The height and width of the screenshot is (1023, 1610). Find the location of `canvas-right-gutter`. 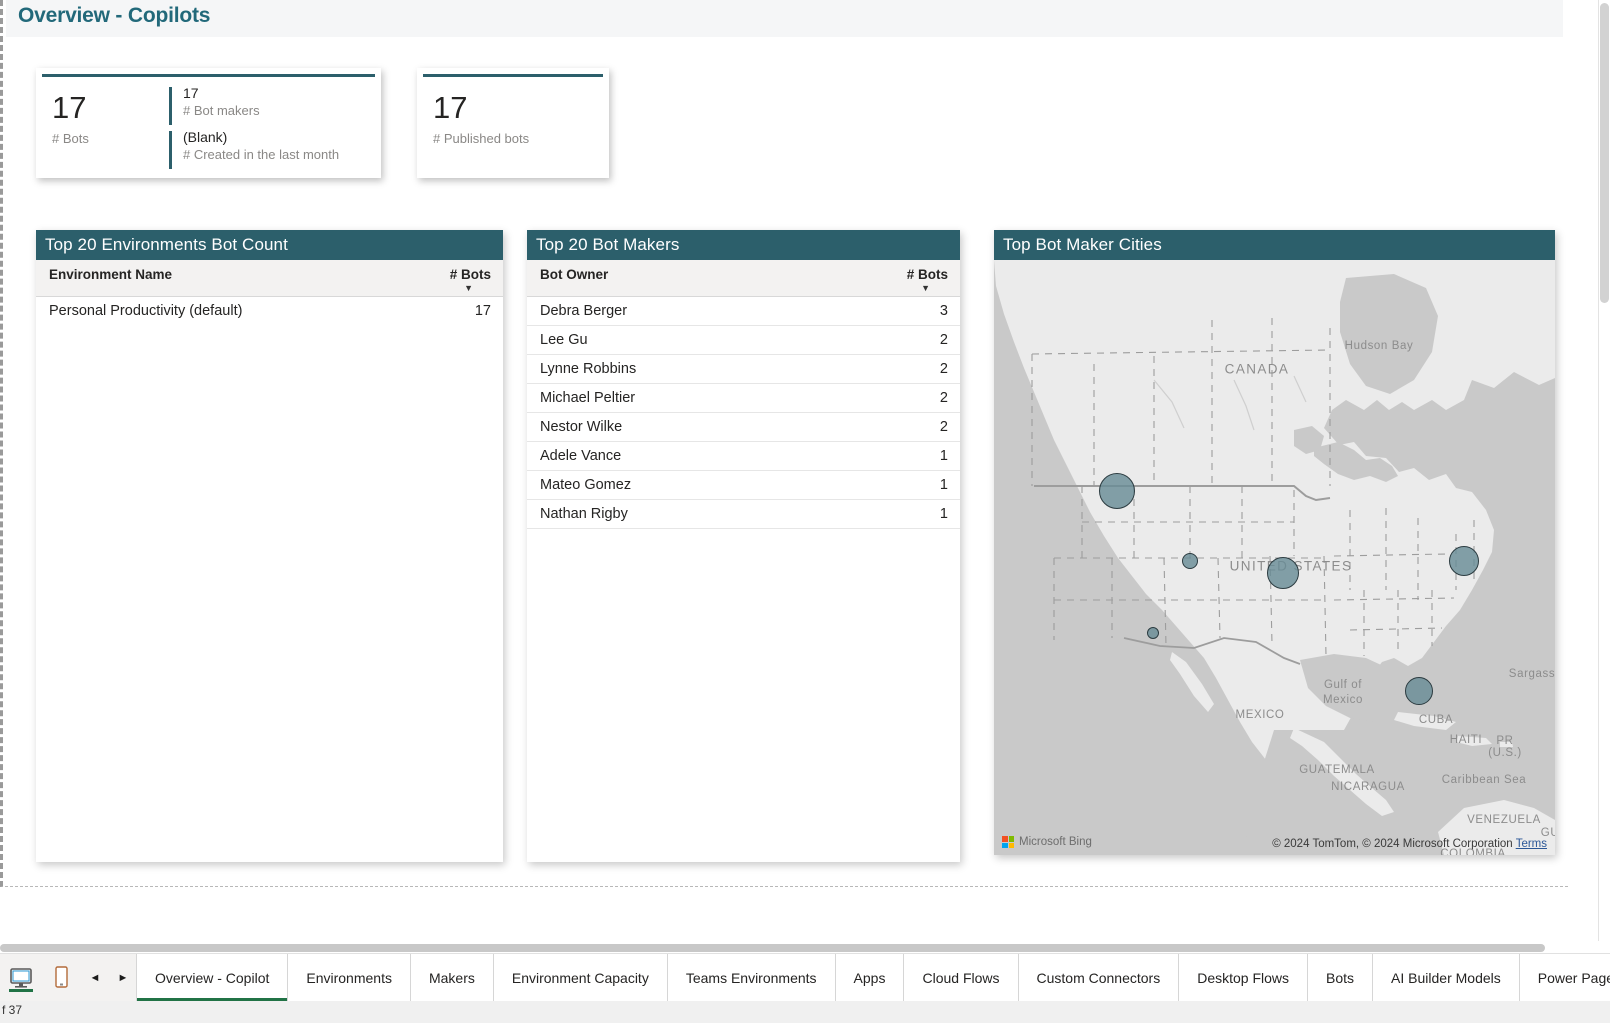

canvas-right-gutter is located at coordinates (1583, 470).